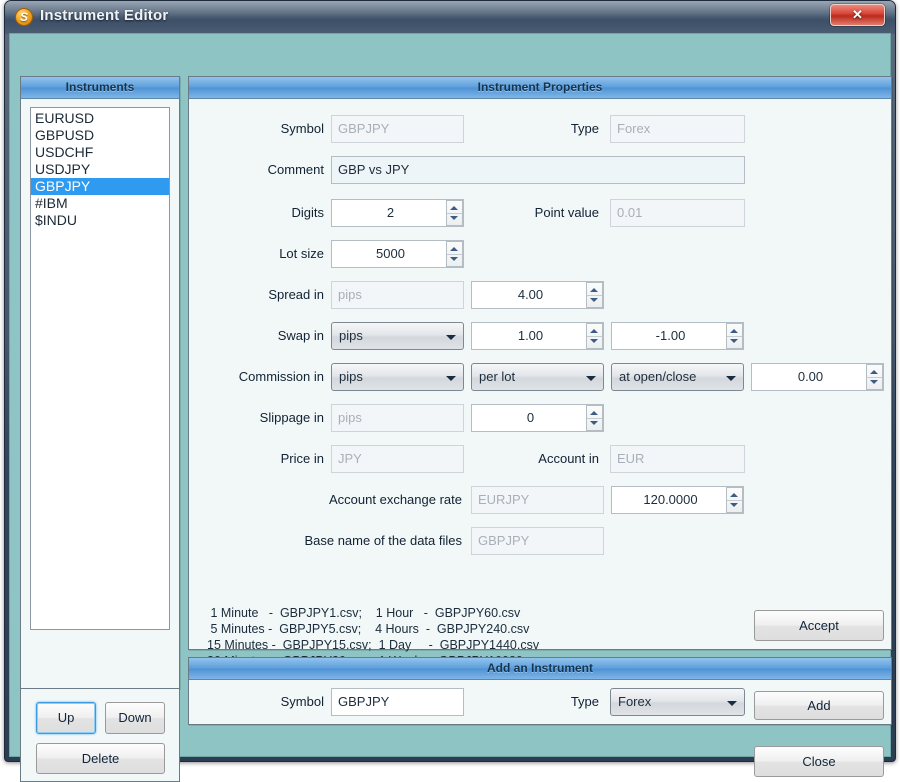 The image size is (900, 782). I want to click on list-item: GBPUSD, so click(100, 135).